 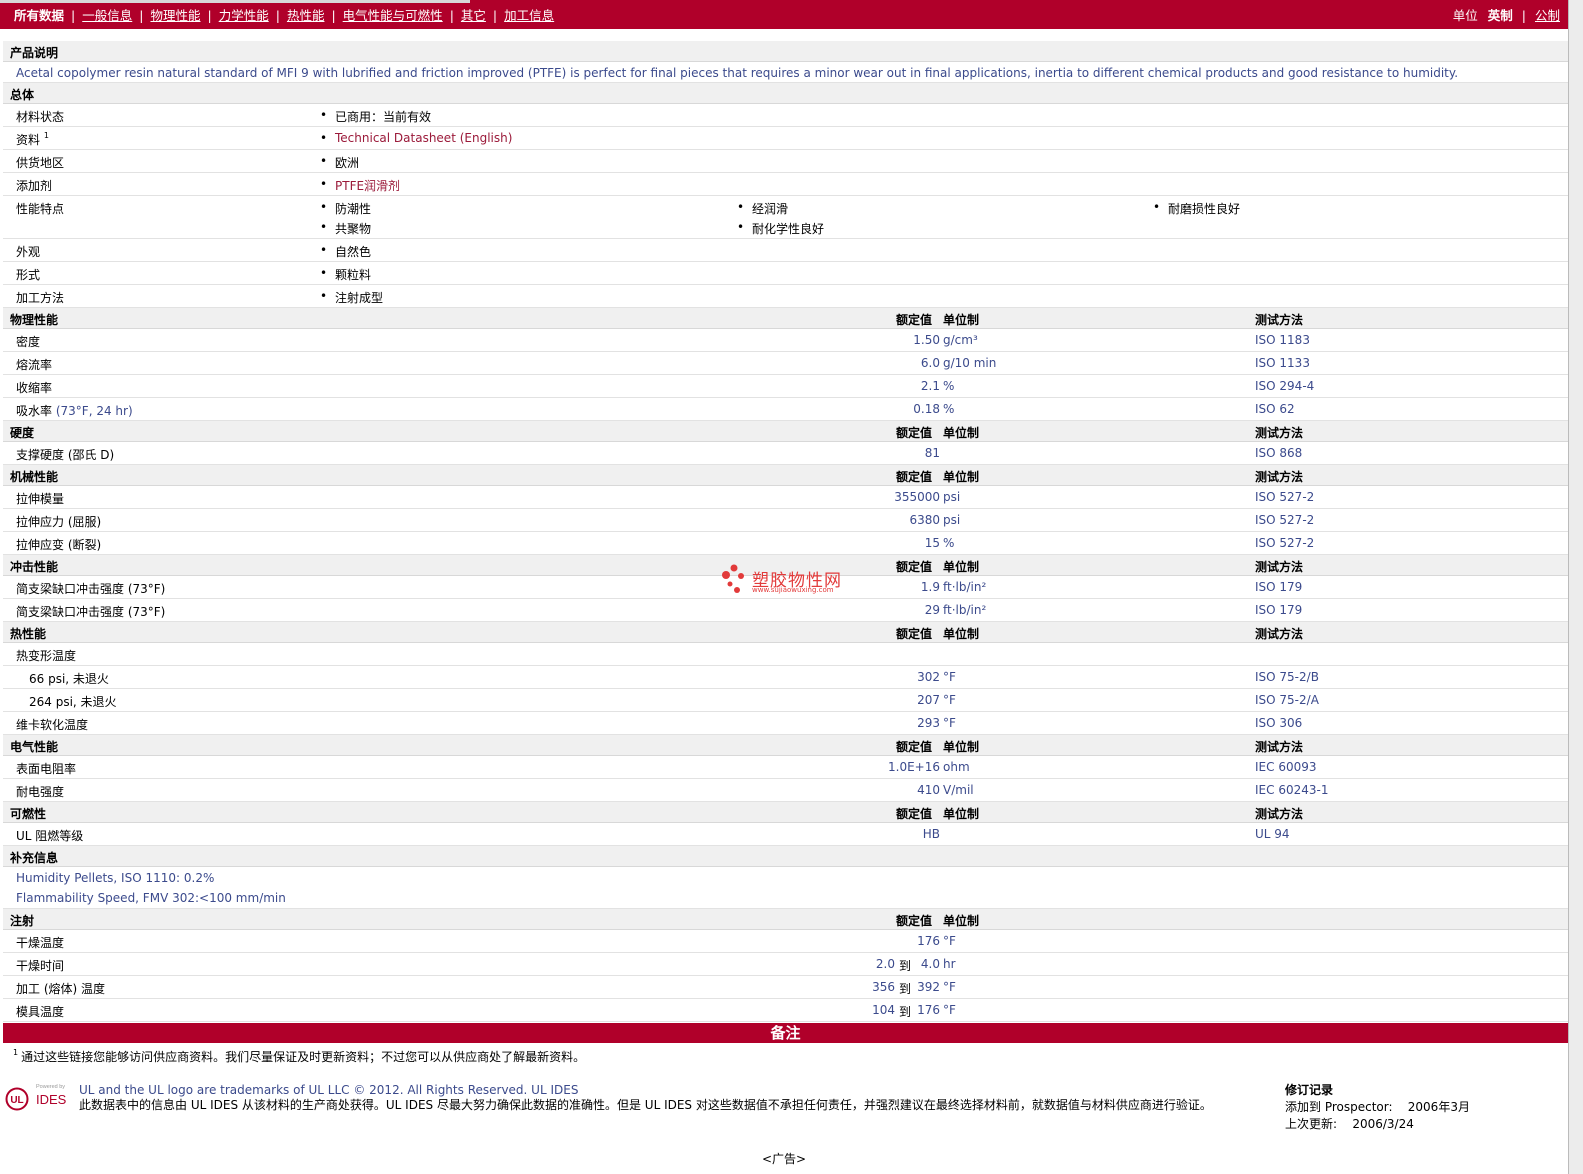 What do you see at coordinates (46, 656) in the screenshot?
I see `property-group-label: 热变形温度` at bounding box center [46, 656].